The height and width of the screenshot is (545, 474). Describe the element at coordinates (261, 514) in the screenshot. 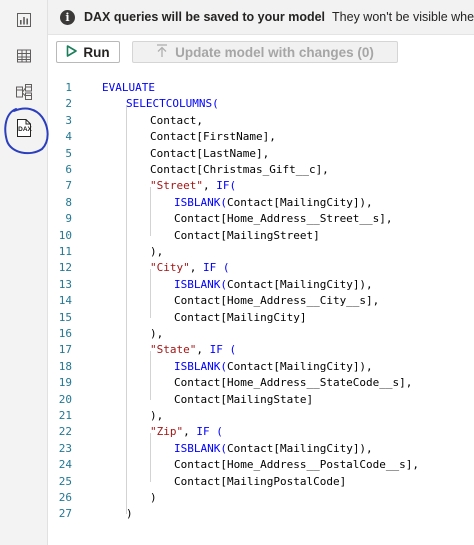

I see `code-line: 27)` at that location.